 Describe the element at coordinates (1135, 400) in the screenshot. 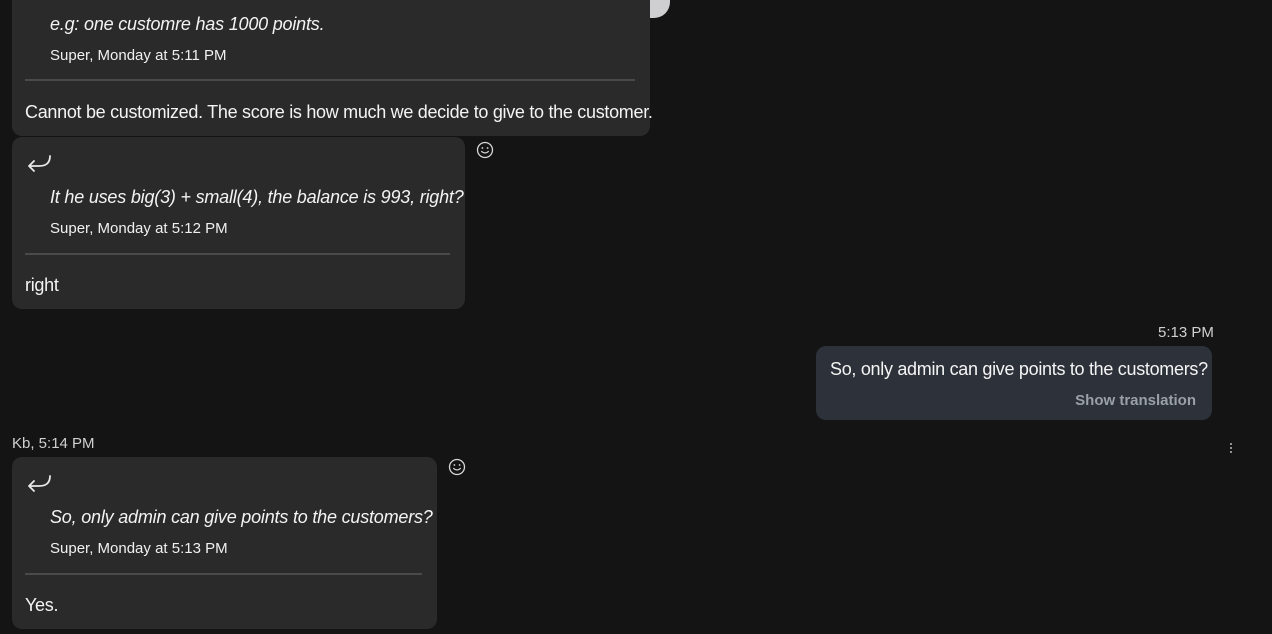

I see `show-translation-link: Show translation` at that location.